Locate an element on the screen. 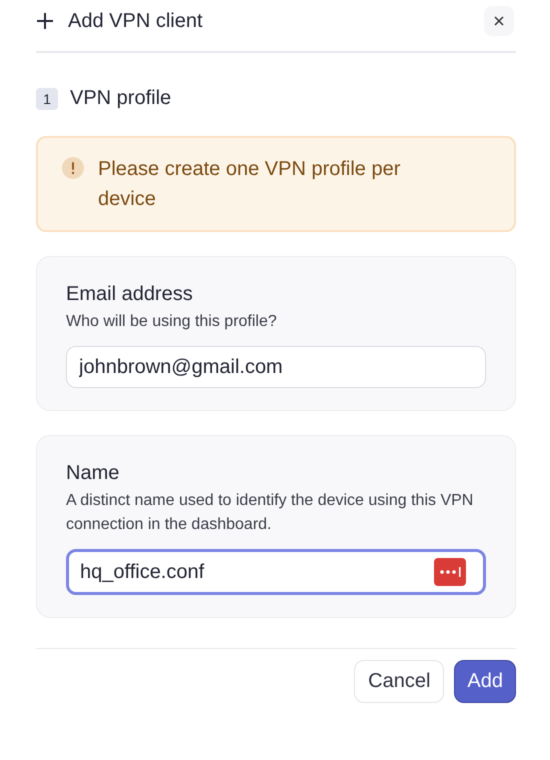 This screenshot has height=760, width=550. warning-icon is located at coordinates (73, 168).